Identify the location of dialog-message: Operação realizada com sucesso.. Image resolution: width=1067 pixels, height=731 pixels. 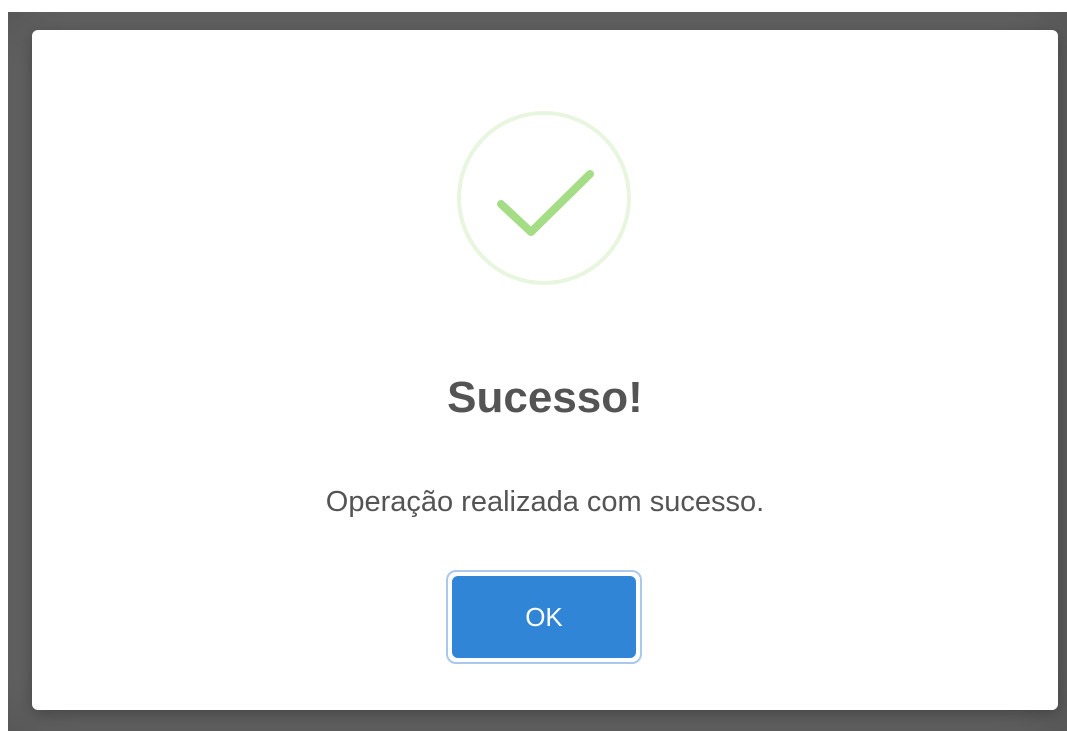
(545, 502).